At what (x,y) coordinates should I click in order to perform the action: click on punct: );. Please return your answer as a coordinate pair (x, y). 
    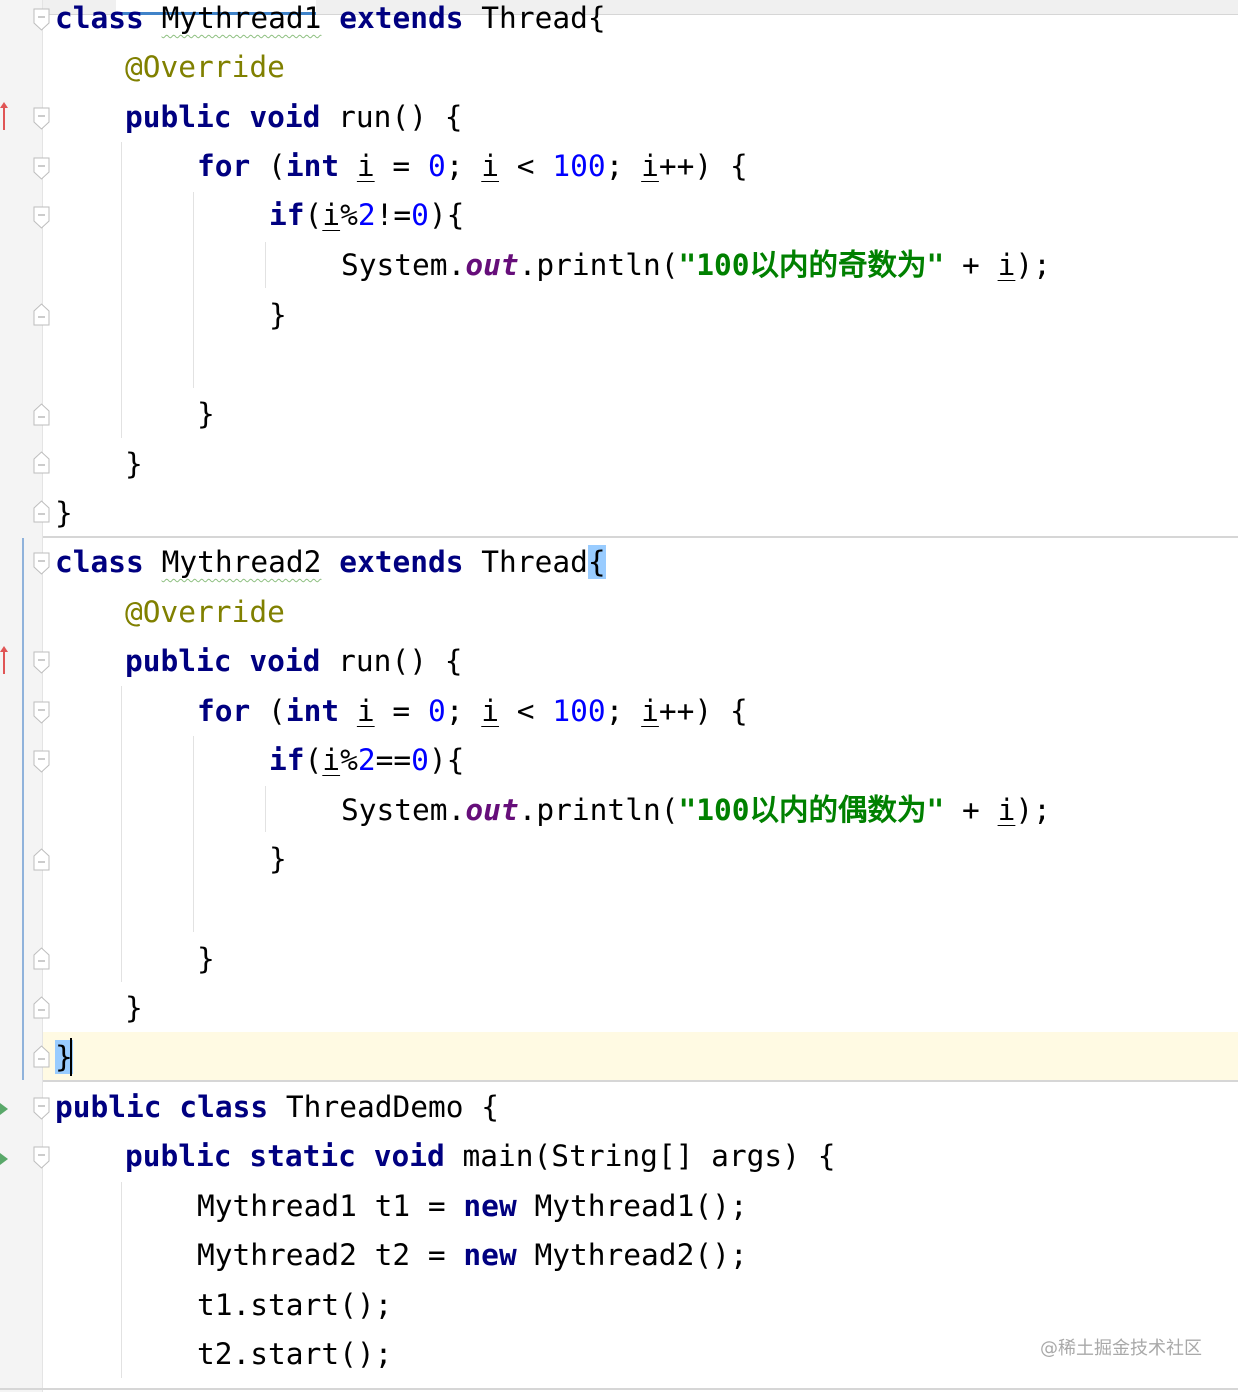
    Looking at the image, I should click on (1033, 265).